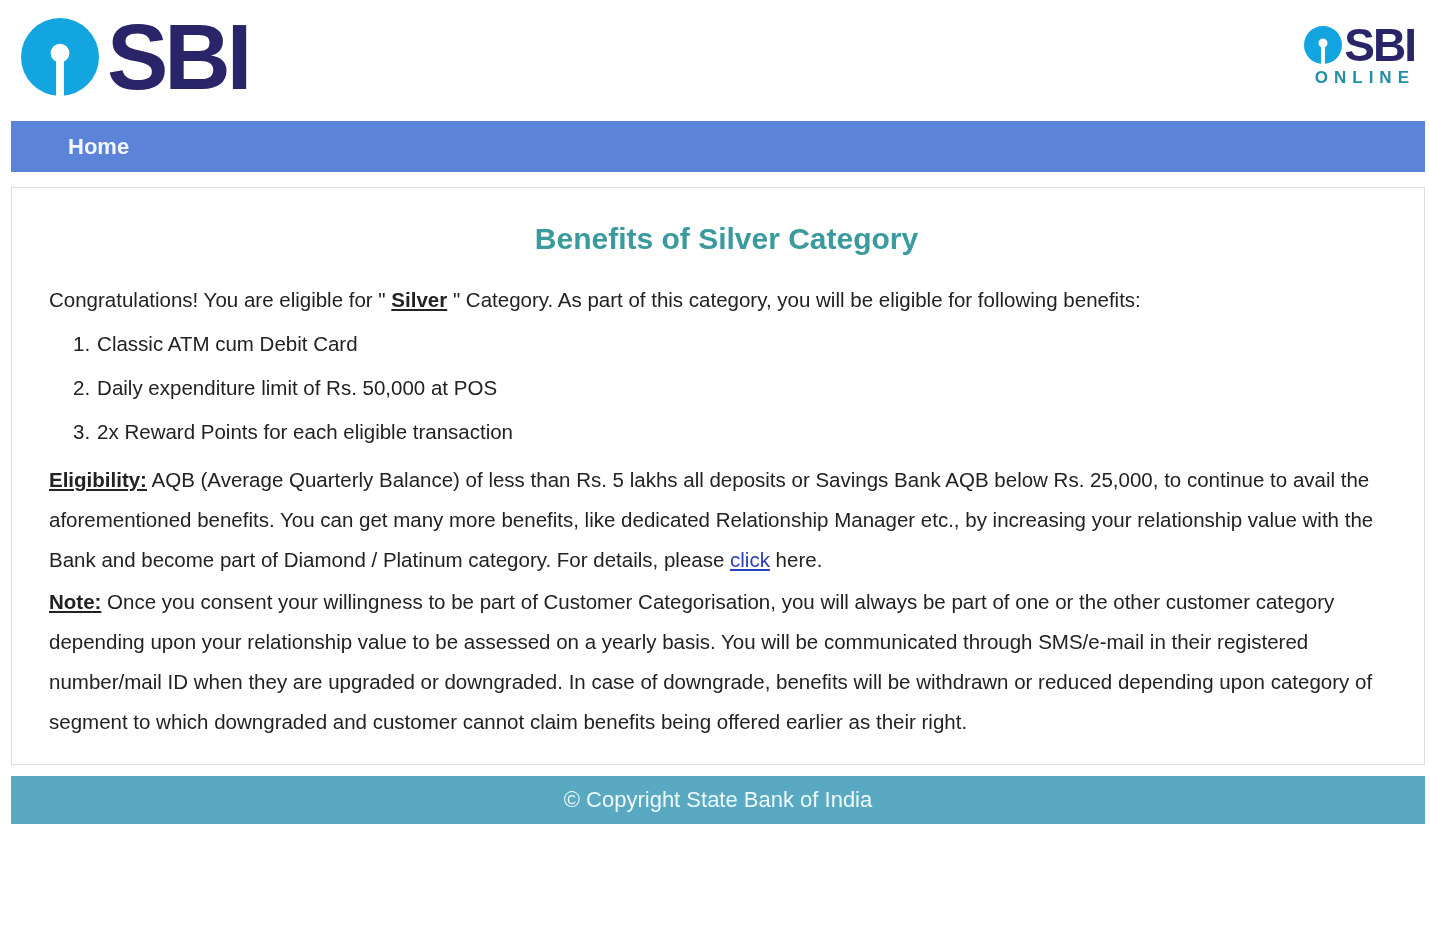 Image resolution: width=1429 pixels, height=947 pixels. What do you see at coordinates (227, 344) in the screenshot?
I see `benefit-text: Classic ATM cum Debit Card` at bounding box center [227, 344].